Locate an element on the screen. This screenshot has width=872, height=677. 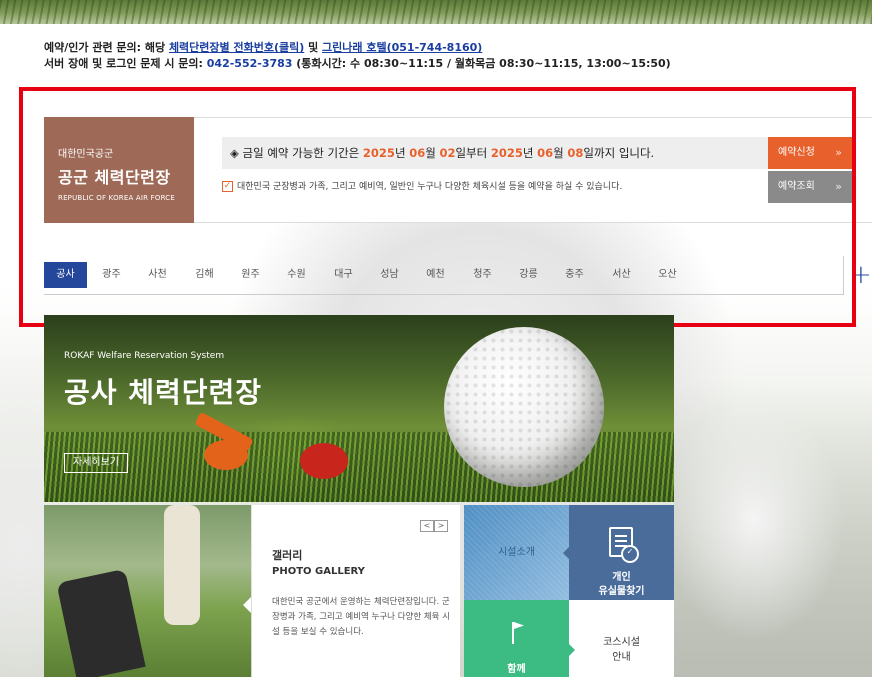
background-right-grass is located at coordinates (773, 528).